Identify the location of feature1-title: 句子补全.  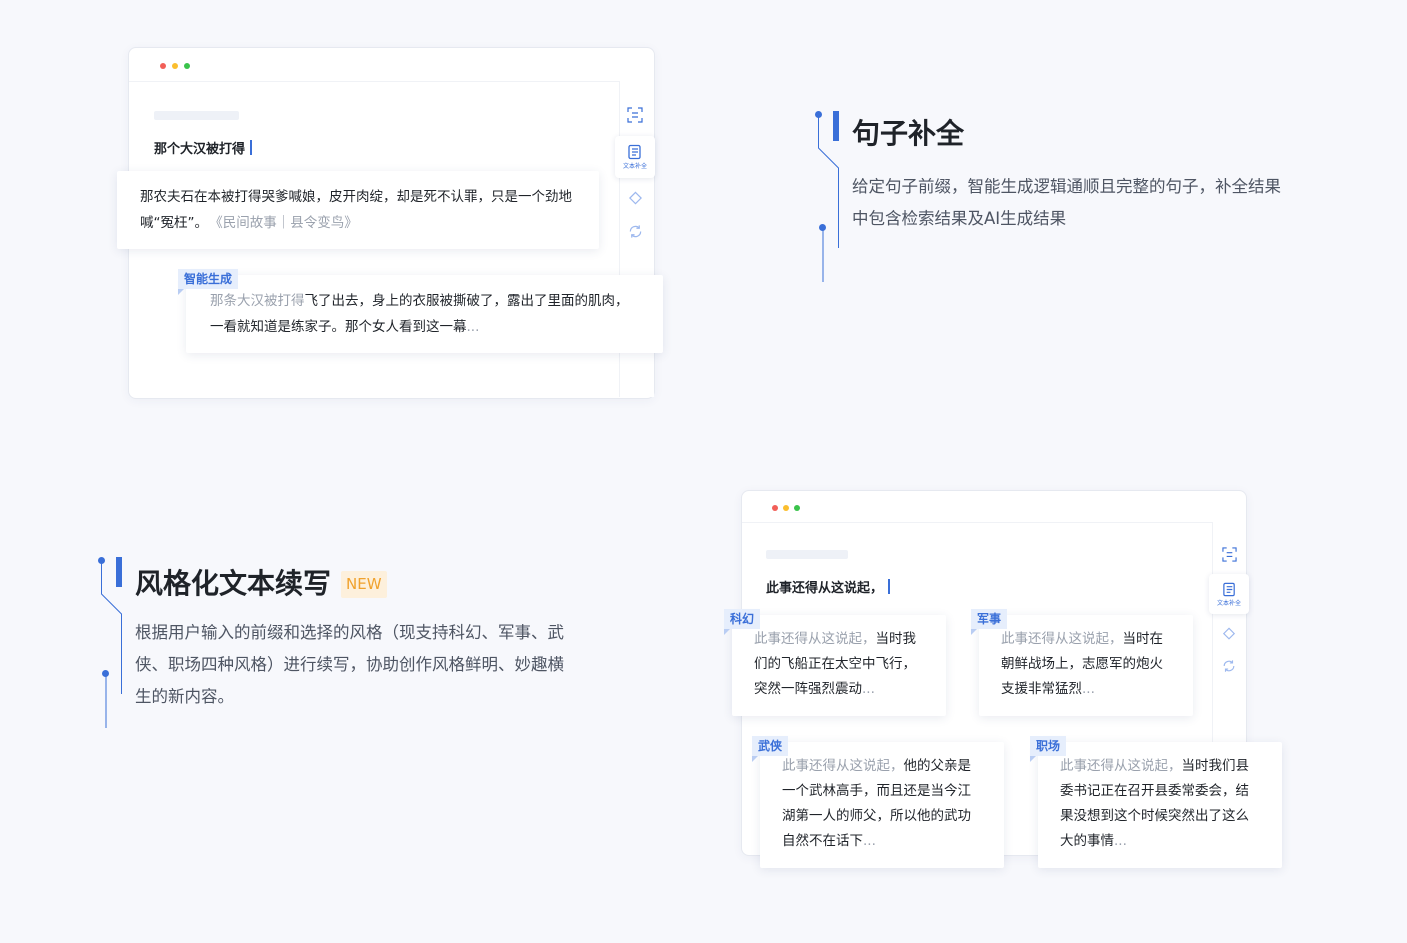
(908, 133).